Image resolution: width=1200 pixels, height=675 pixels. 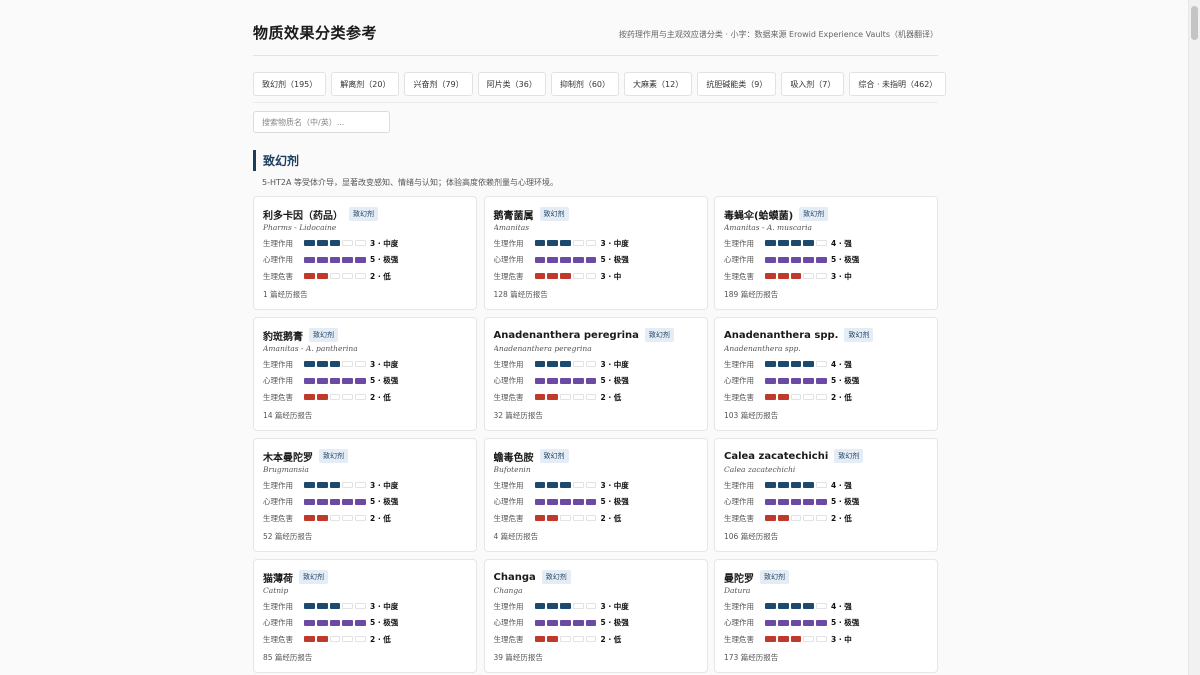 I want to click on category-tab: 抑制剂（60）, so click(x=585, y=84).